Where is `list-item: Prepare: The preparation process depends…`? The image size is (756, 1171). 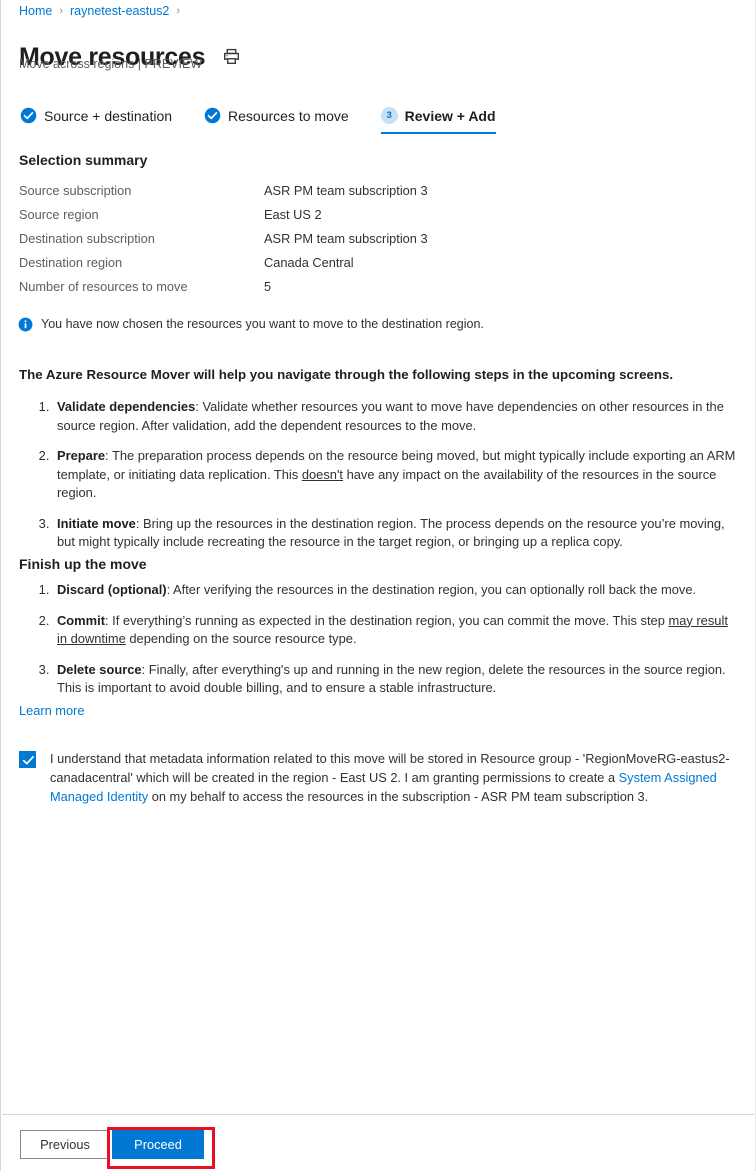 list-item: Prepare: The preparation process depends… is located at coordinates (397, 475).